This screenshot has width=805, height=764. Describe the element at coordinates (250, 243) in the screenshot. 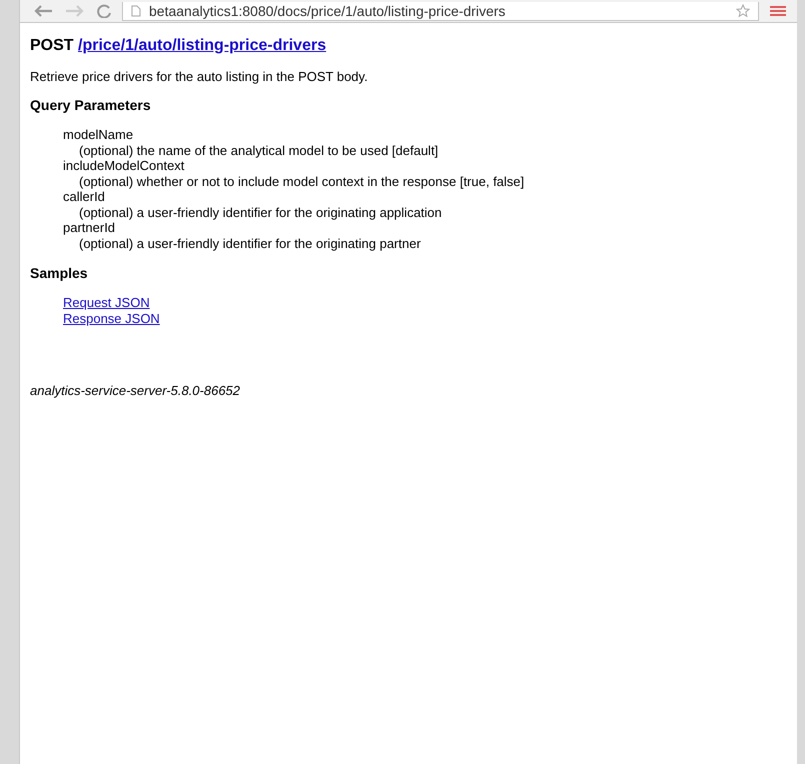

I see `parameter-description: (optional) a user-friendly identifier for the originating partner` at that location.